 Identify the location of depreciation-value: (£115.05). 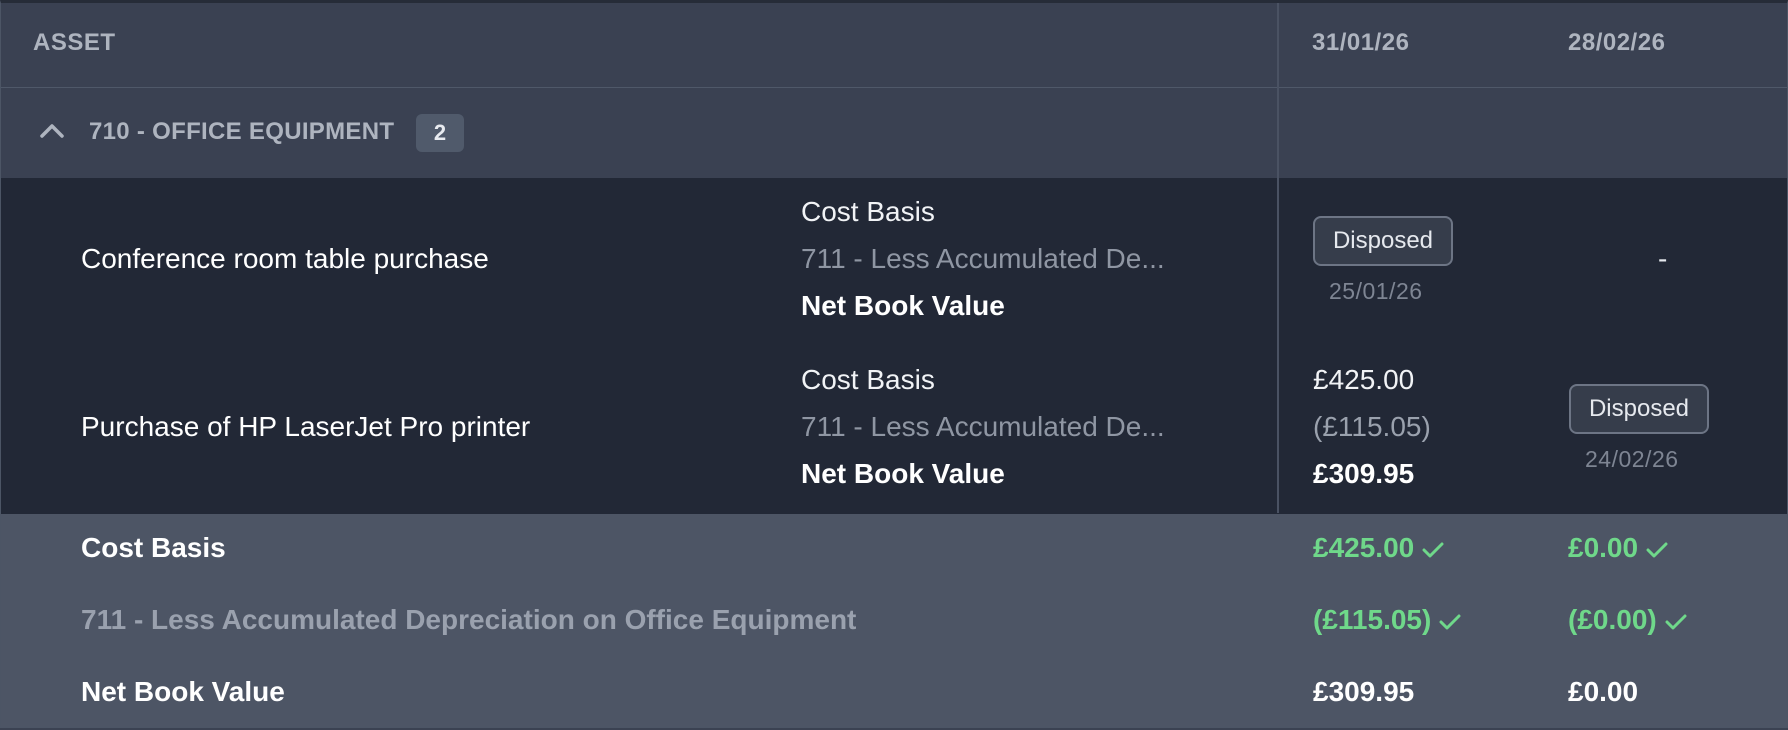
(1372, 426).